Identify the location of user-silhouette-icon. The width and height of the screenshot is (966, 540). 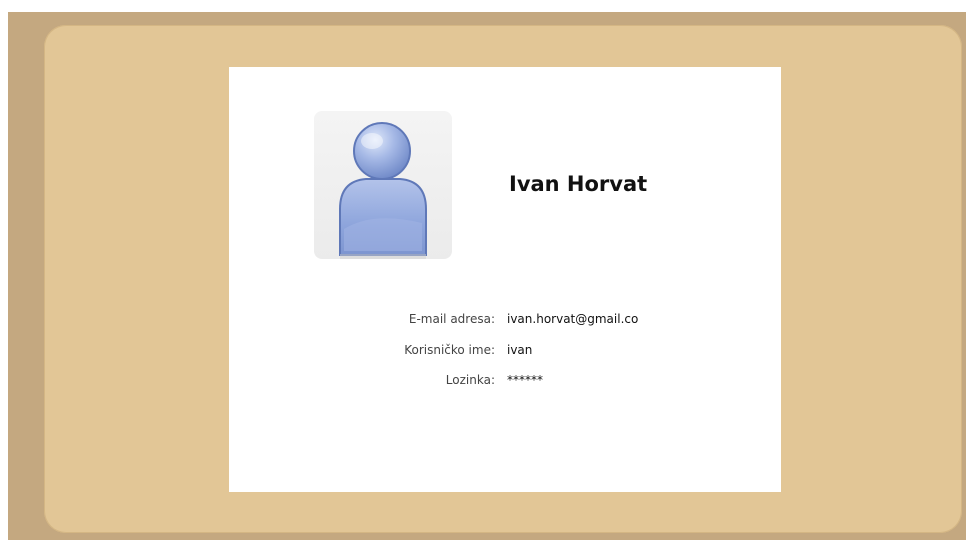
(383, 185).